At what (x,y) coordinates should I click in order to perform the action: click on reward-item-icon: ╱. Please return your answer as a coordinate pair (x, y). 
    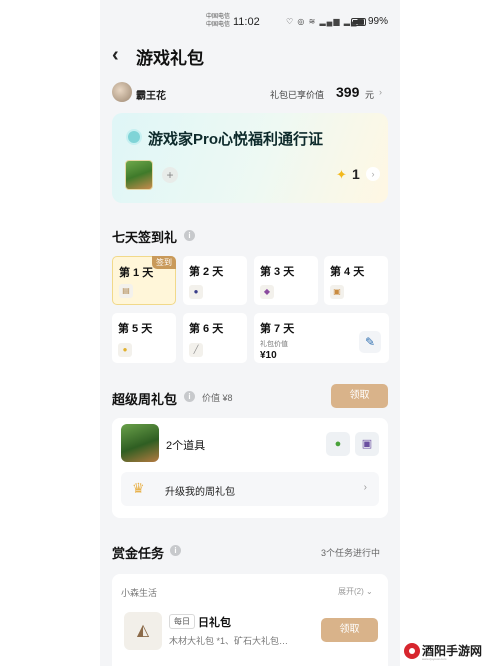
    Looking at the image, I should click on (196, 350).